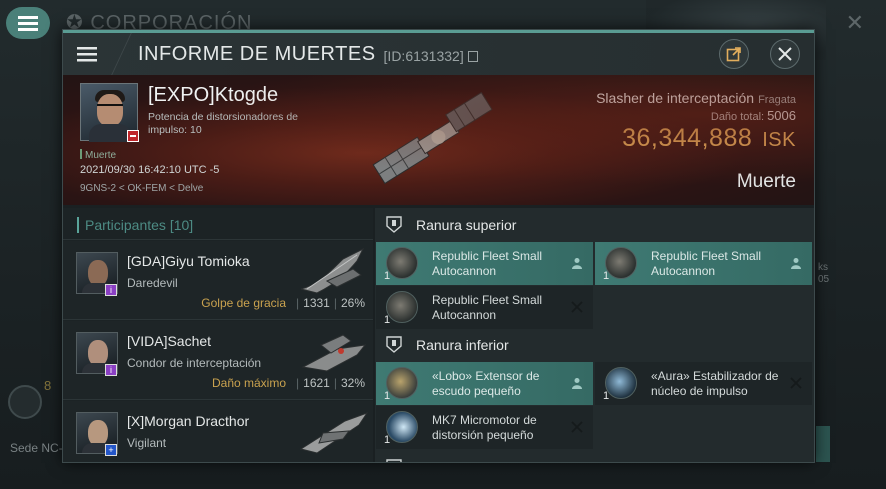  What do you see at coordinates (244, 303) in the screenshot?
I see `final-blow-tag: Golpe de gracia` at bounding box center [244, 303].